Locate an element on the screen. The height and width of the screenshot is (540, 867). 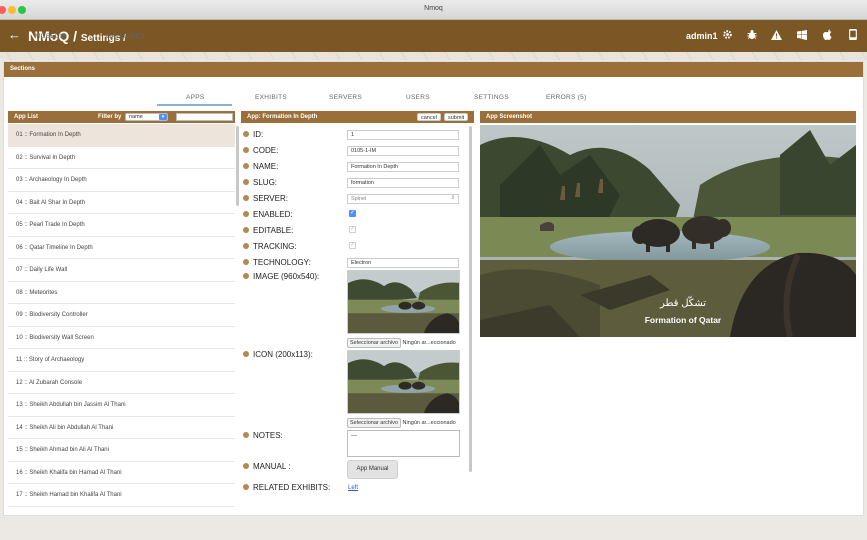
app-list-header: App List Filter by name ▾ is located at coordinates (121, 117).